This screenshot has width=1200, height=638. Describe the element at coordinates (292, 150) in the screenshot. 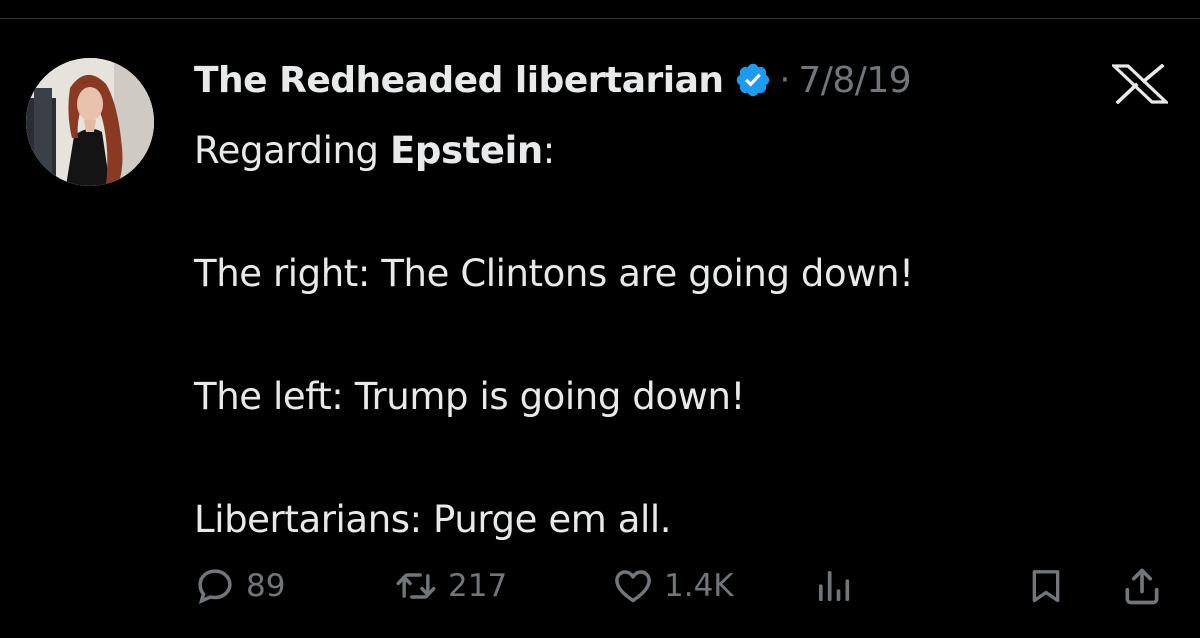

I see `regarding-prefix: Regarding` at that location.